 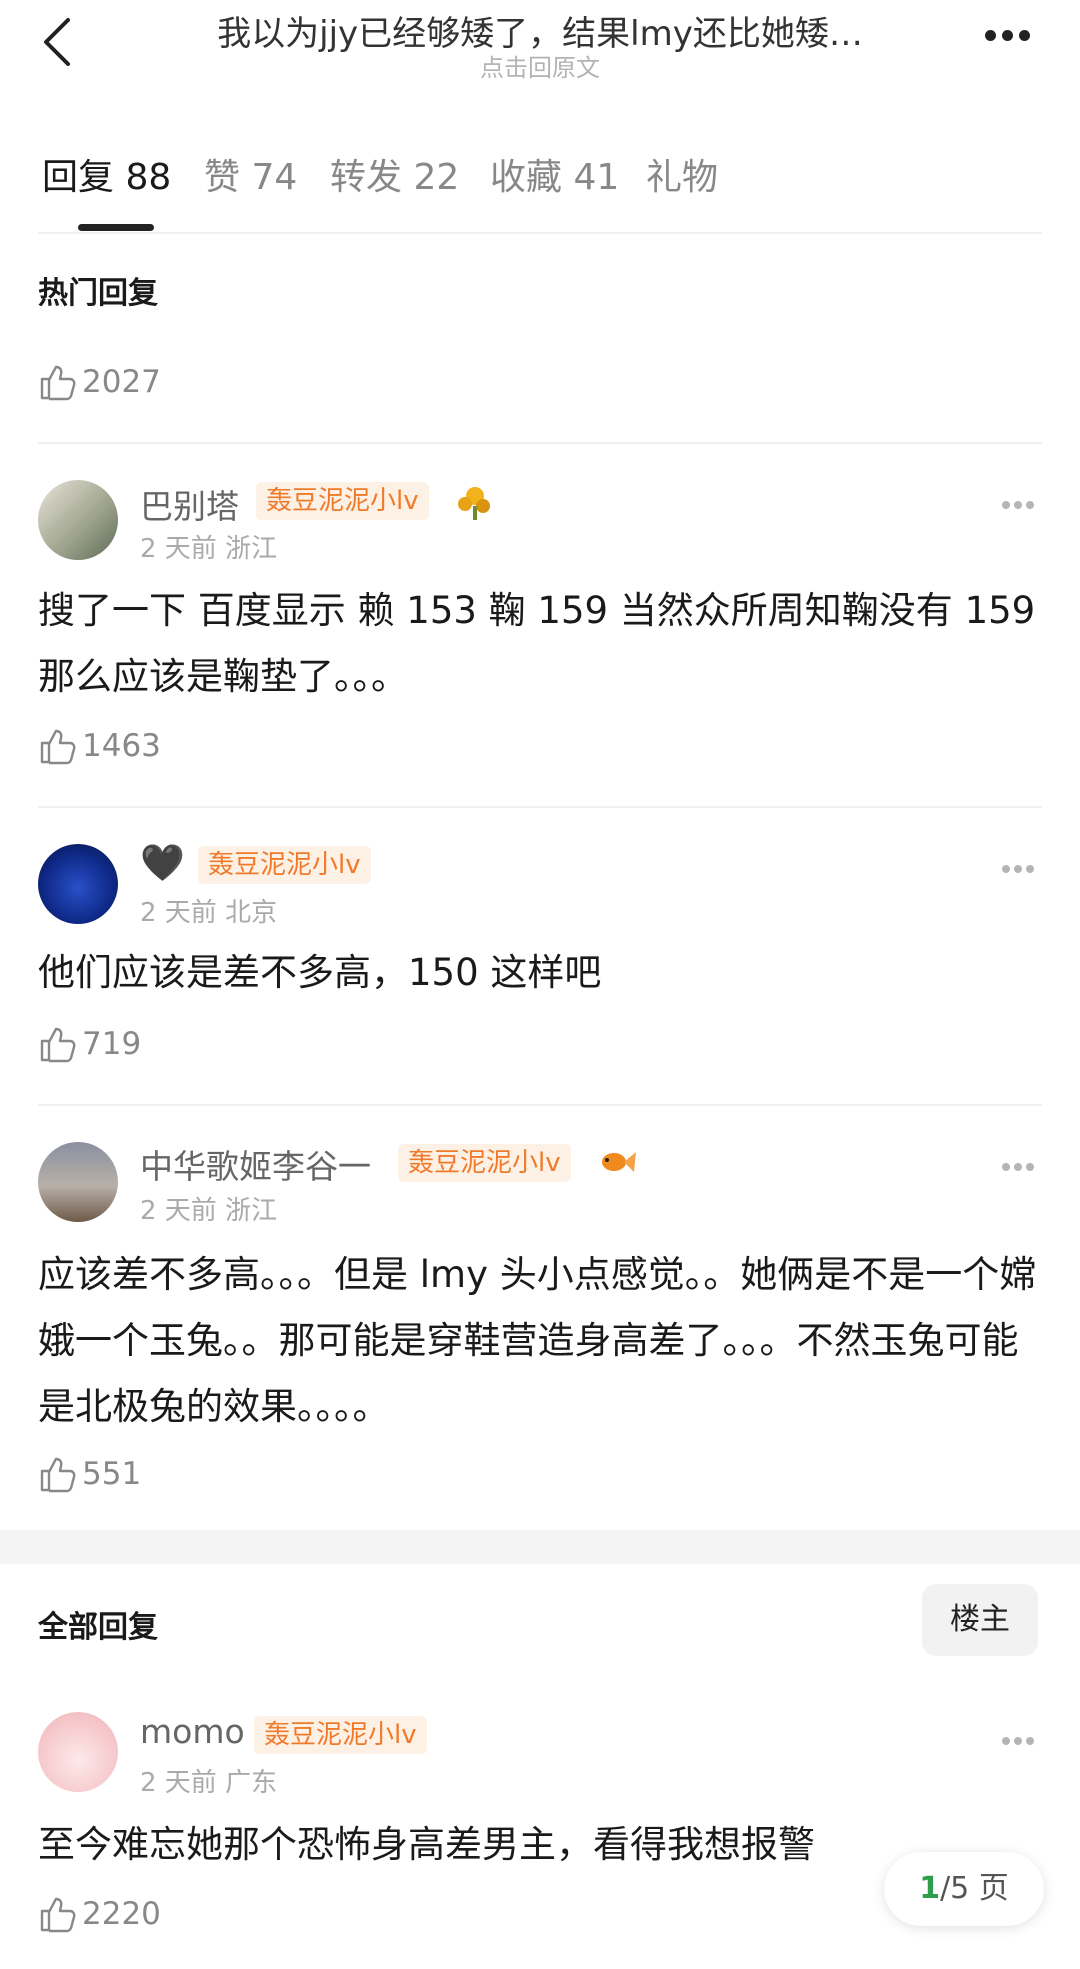 What do you see at coordinates (209, 913) in the screenshot?
I see `comment-meta: 2 天前 北京` at bounding box center [209, 913].